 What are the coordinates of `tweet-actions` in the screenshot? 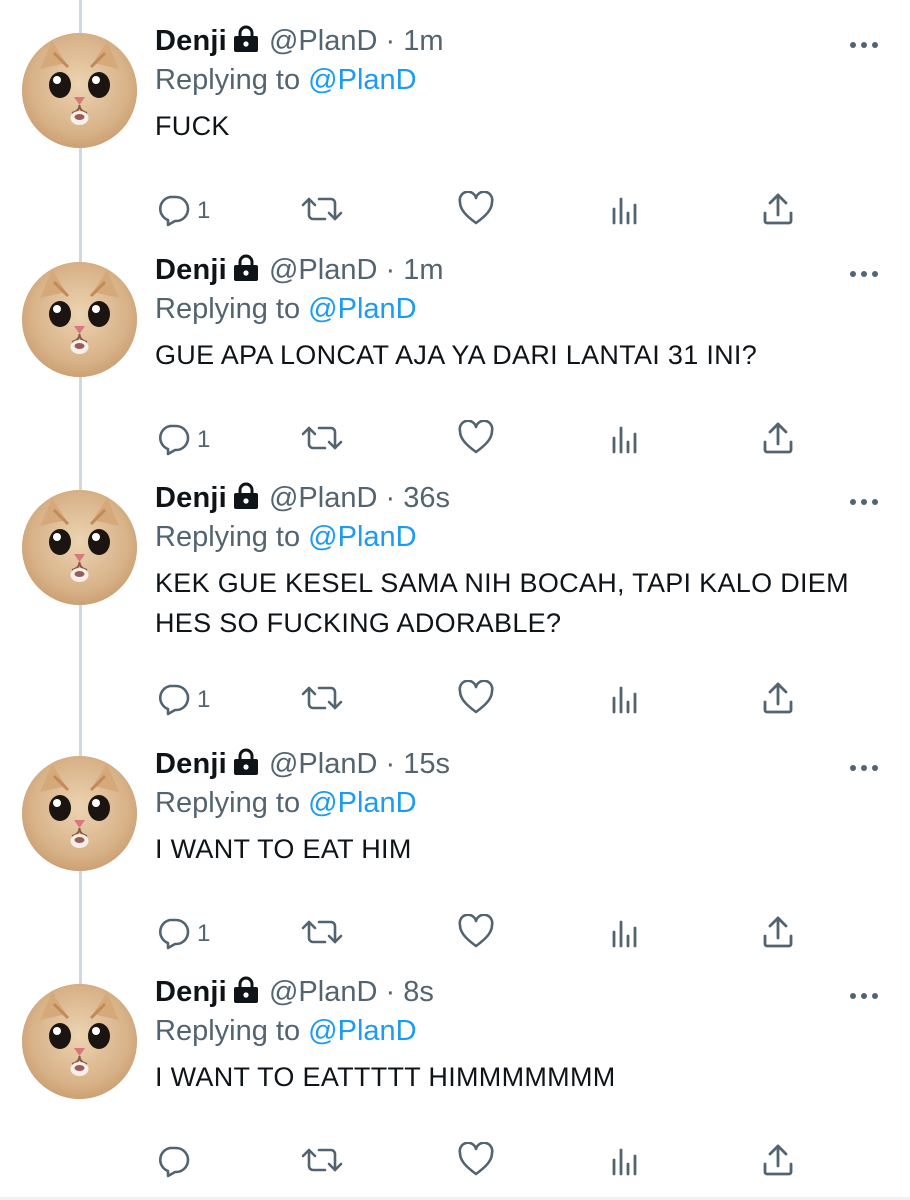 It's located at (480, 1161).